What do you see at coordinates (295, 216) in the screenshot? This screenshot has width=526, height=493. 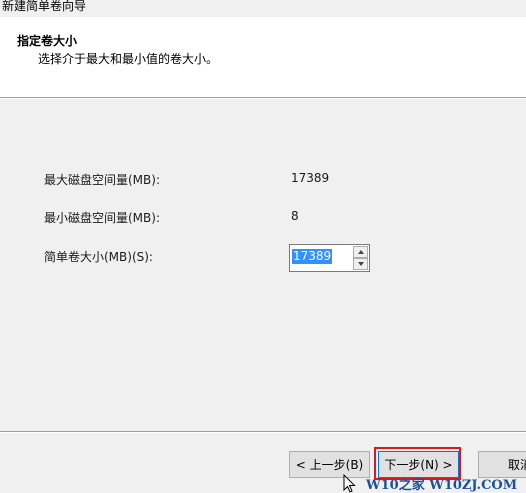 I see `min-space-value: 8` at bounding box center [295, 216].